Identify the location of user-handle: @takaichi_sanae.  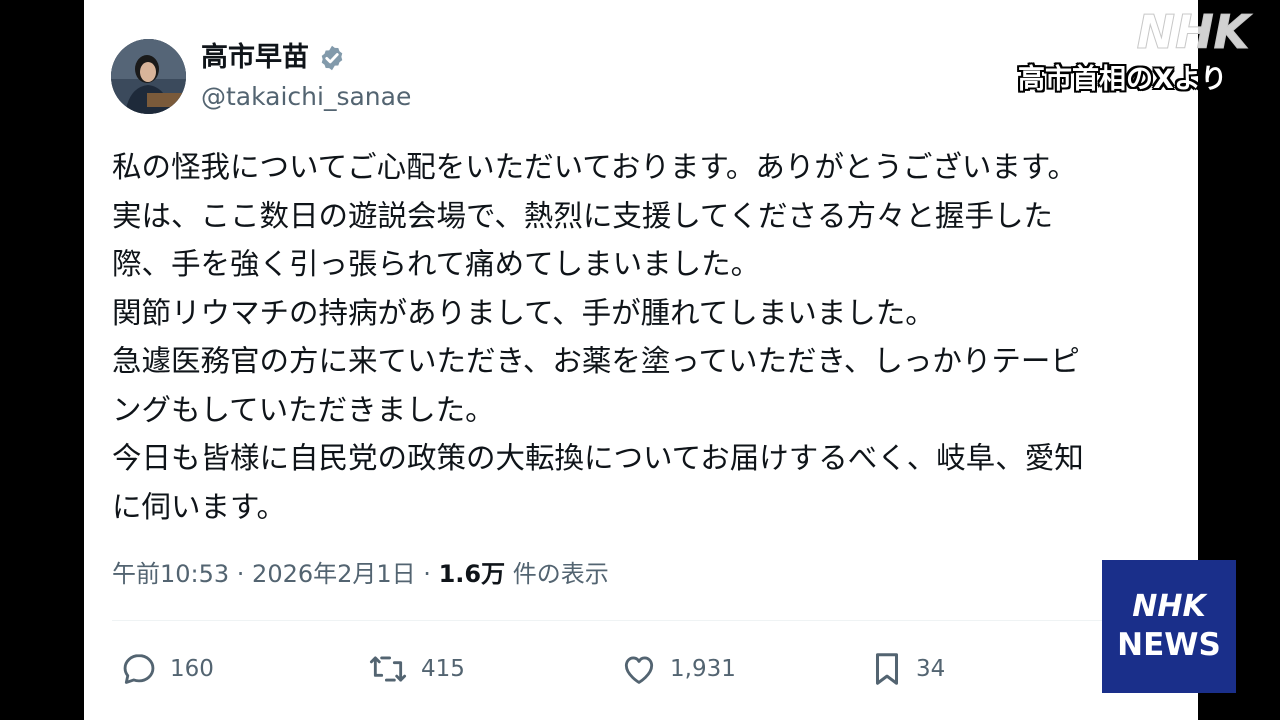
(306, 97).